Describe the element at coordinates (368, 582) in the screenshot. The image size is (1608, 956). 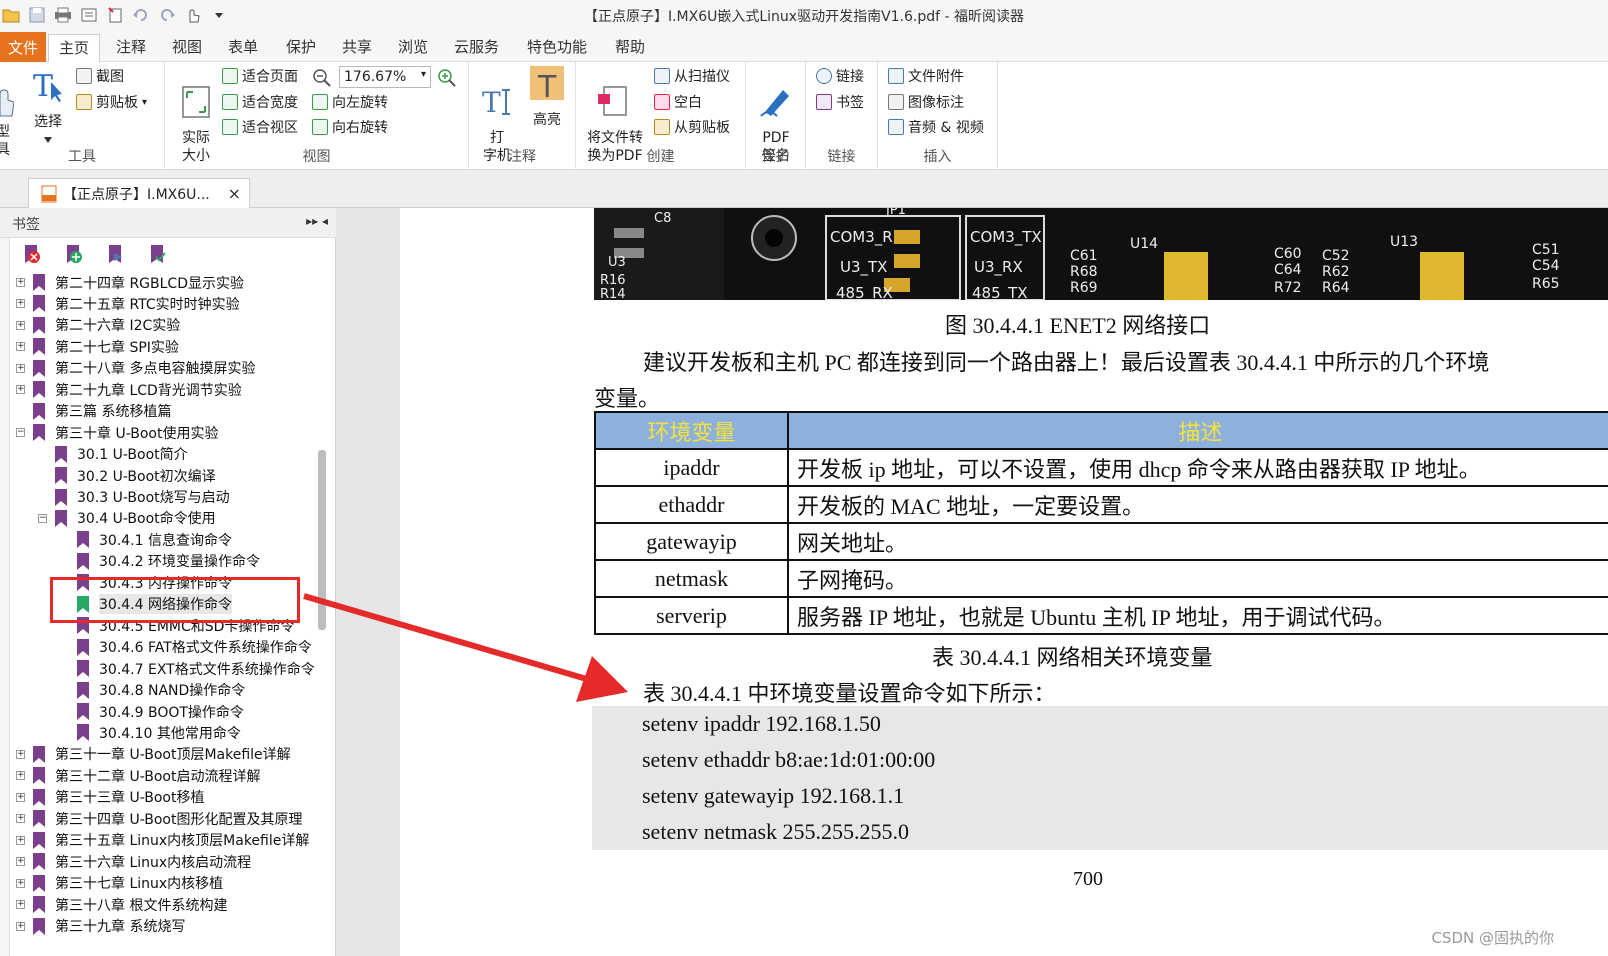
I see `panel-splitter` at that location.